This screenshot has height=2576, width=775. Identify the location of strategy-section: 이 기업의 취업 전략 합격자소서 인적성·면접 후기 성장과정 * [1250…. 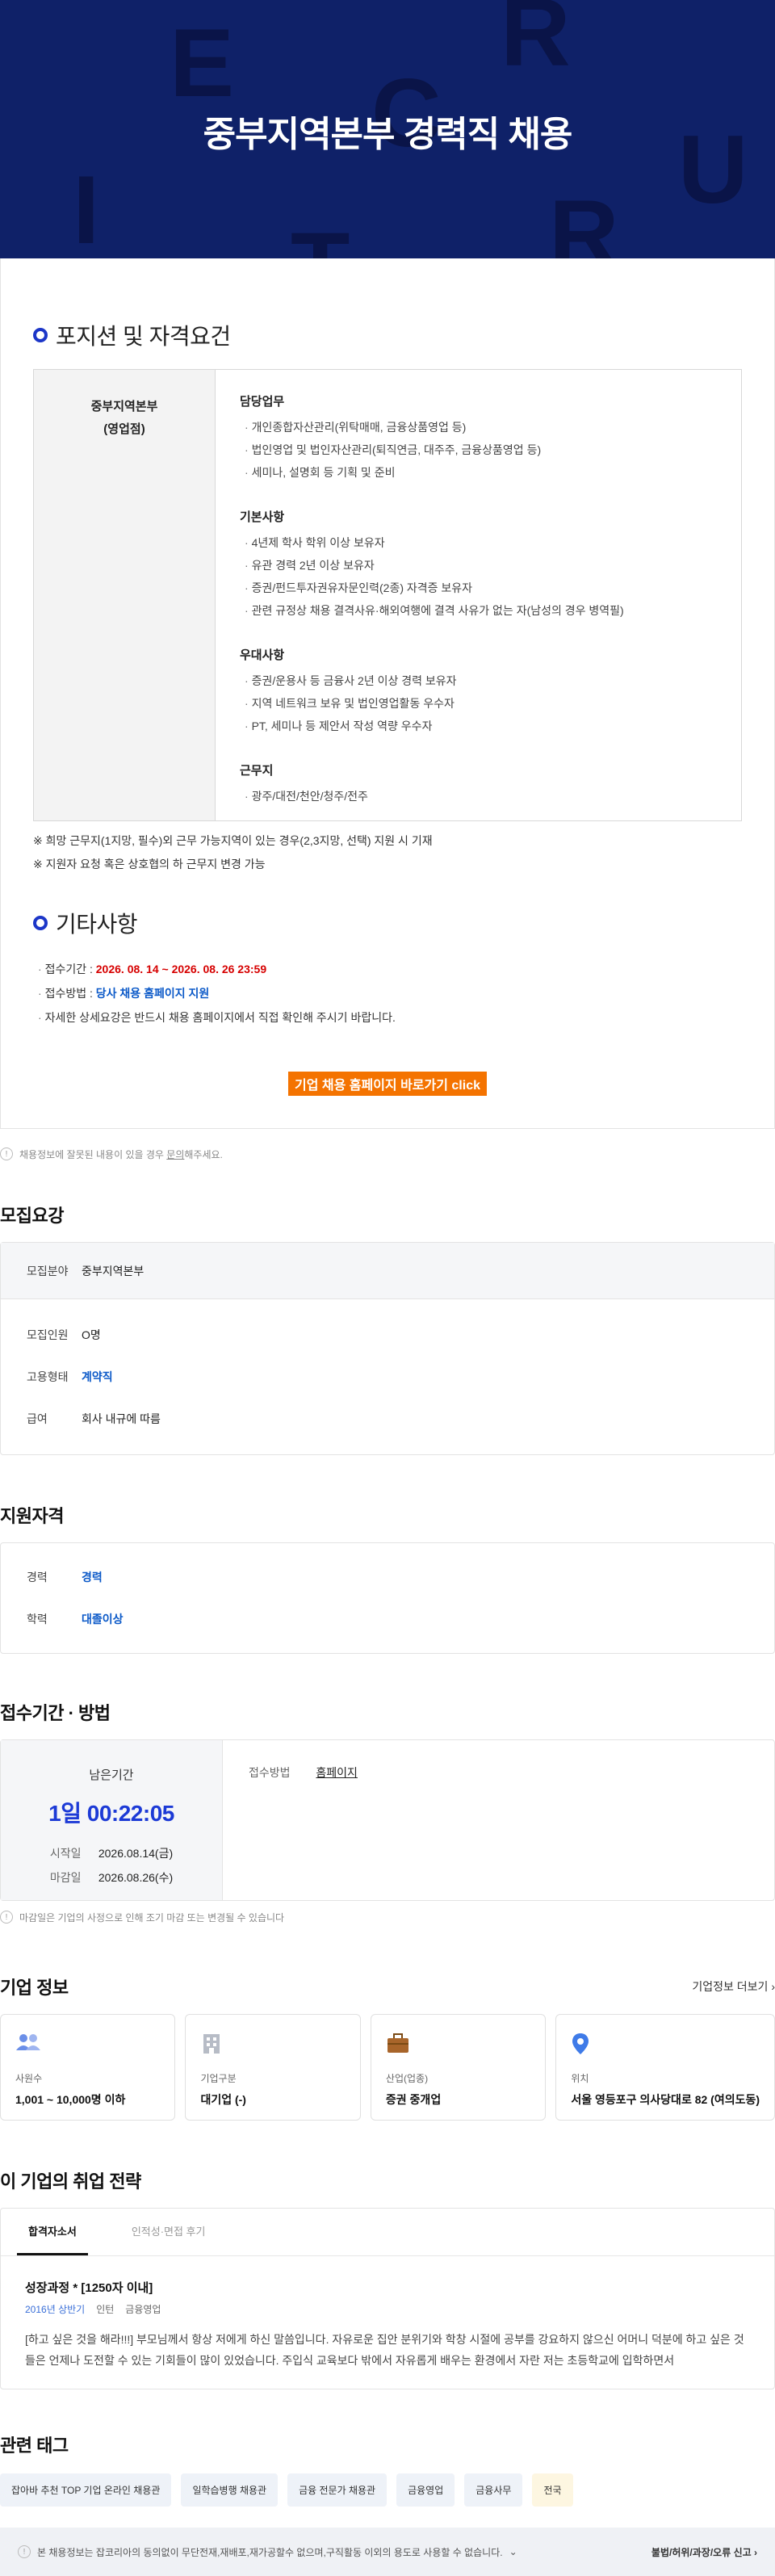
(387, 2278).